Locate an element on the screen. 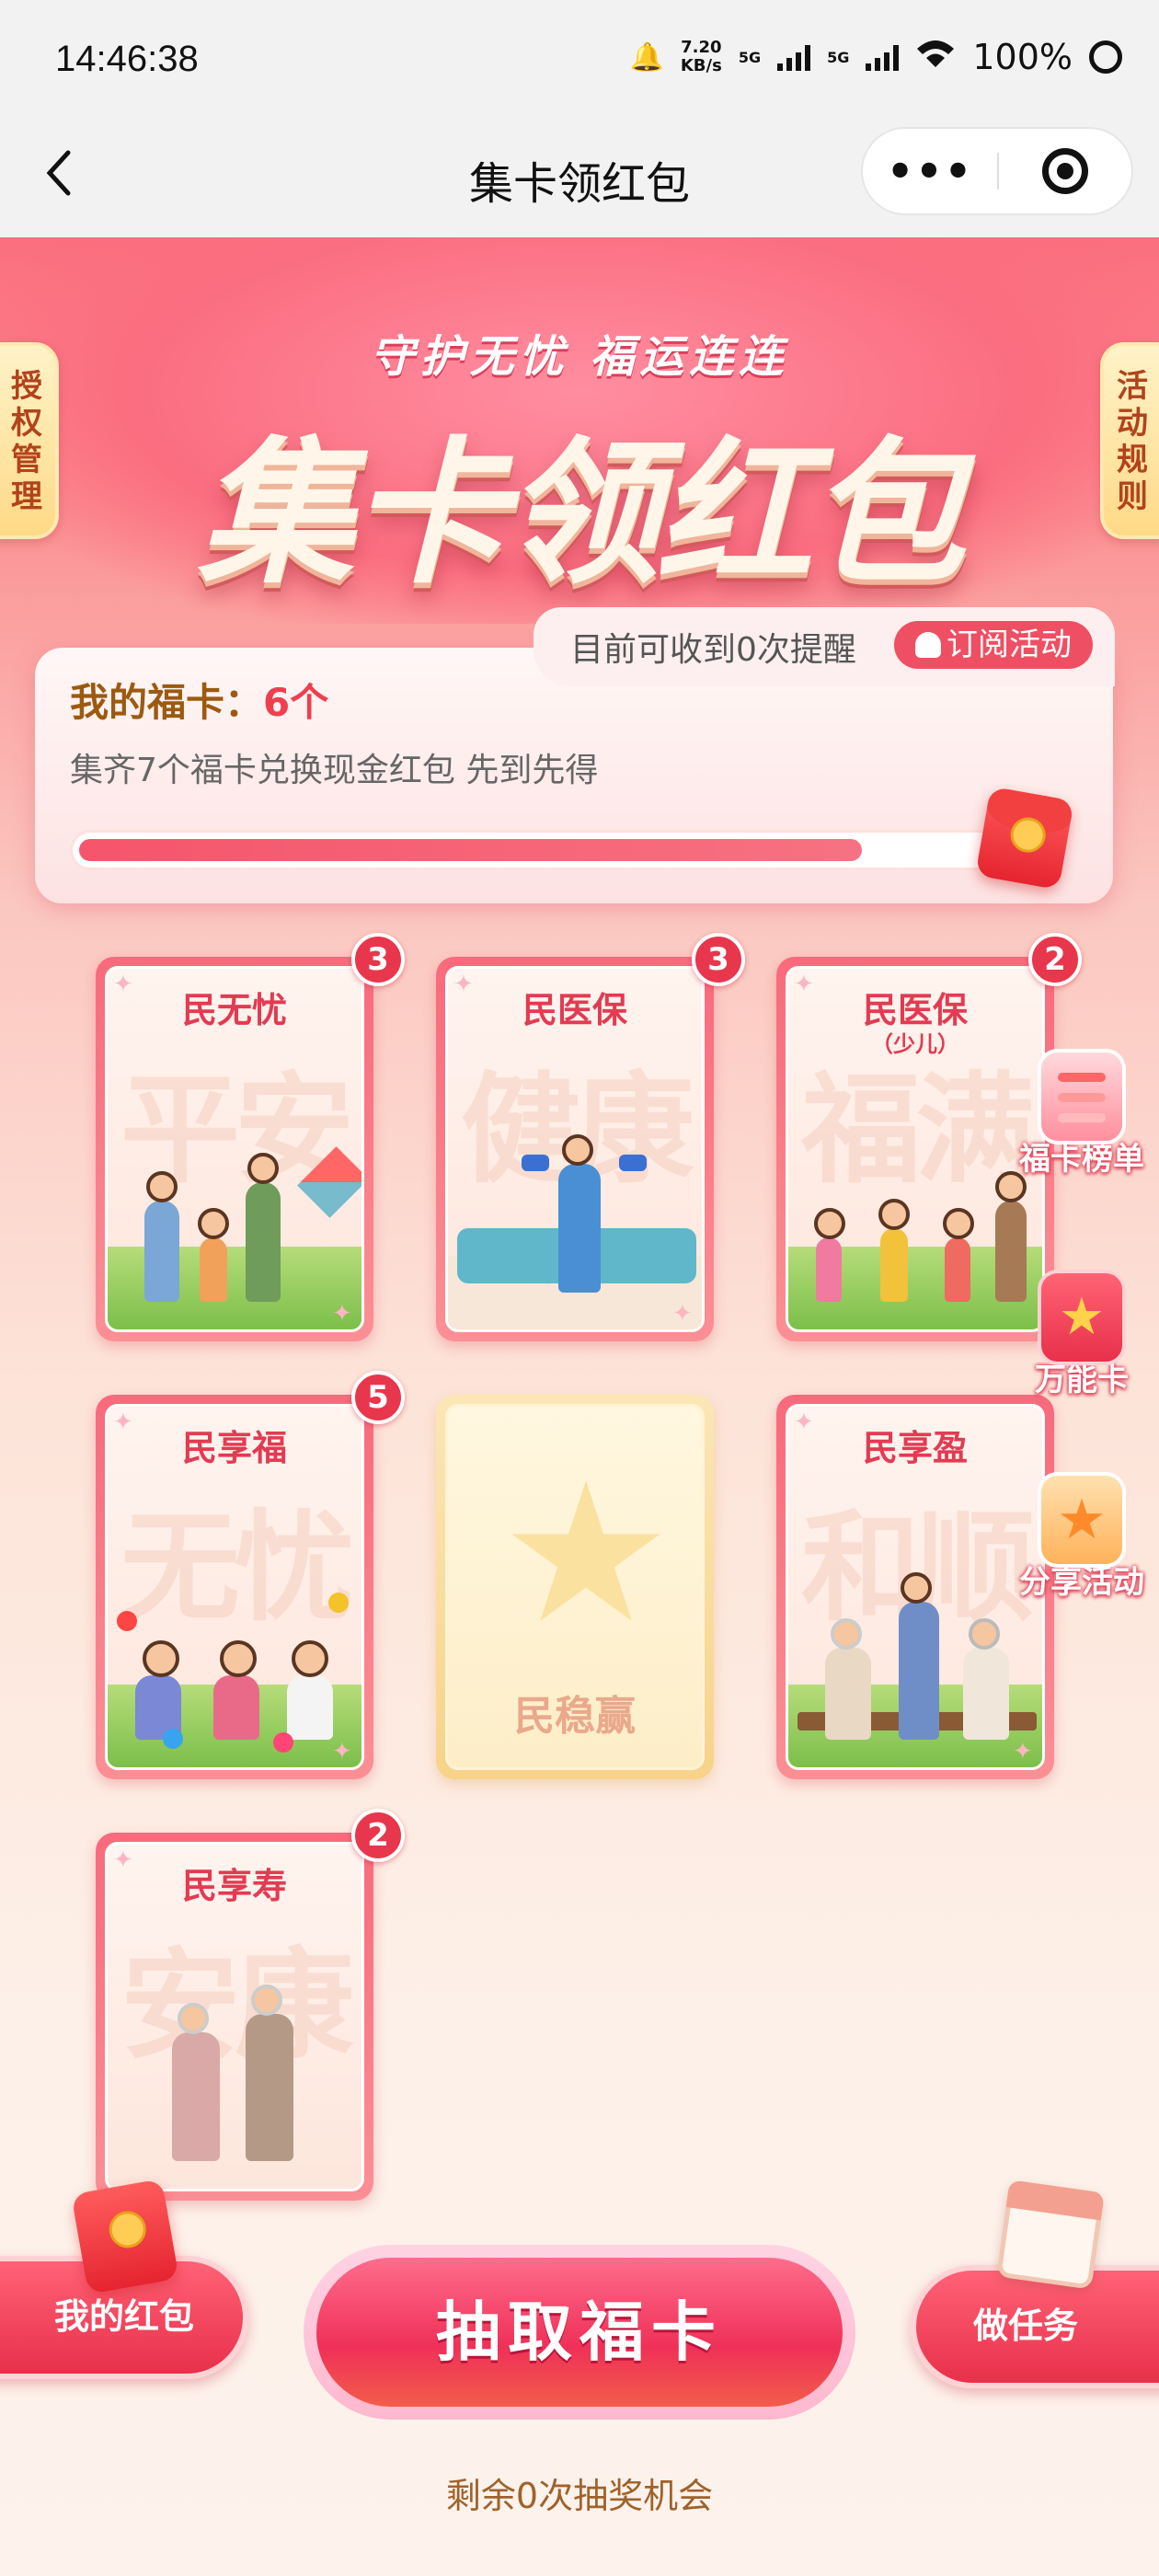 The width and height of the screenshot is (1159, 2576). net-speed: 7.20 KB/s is located at coordinates (701, 57).